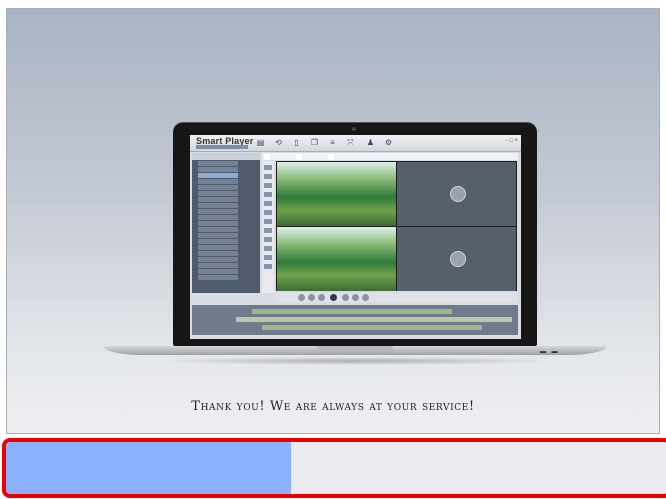  I want to click on timeline, so click(355, 320).